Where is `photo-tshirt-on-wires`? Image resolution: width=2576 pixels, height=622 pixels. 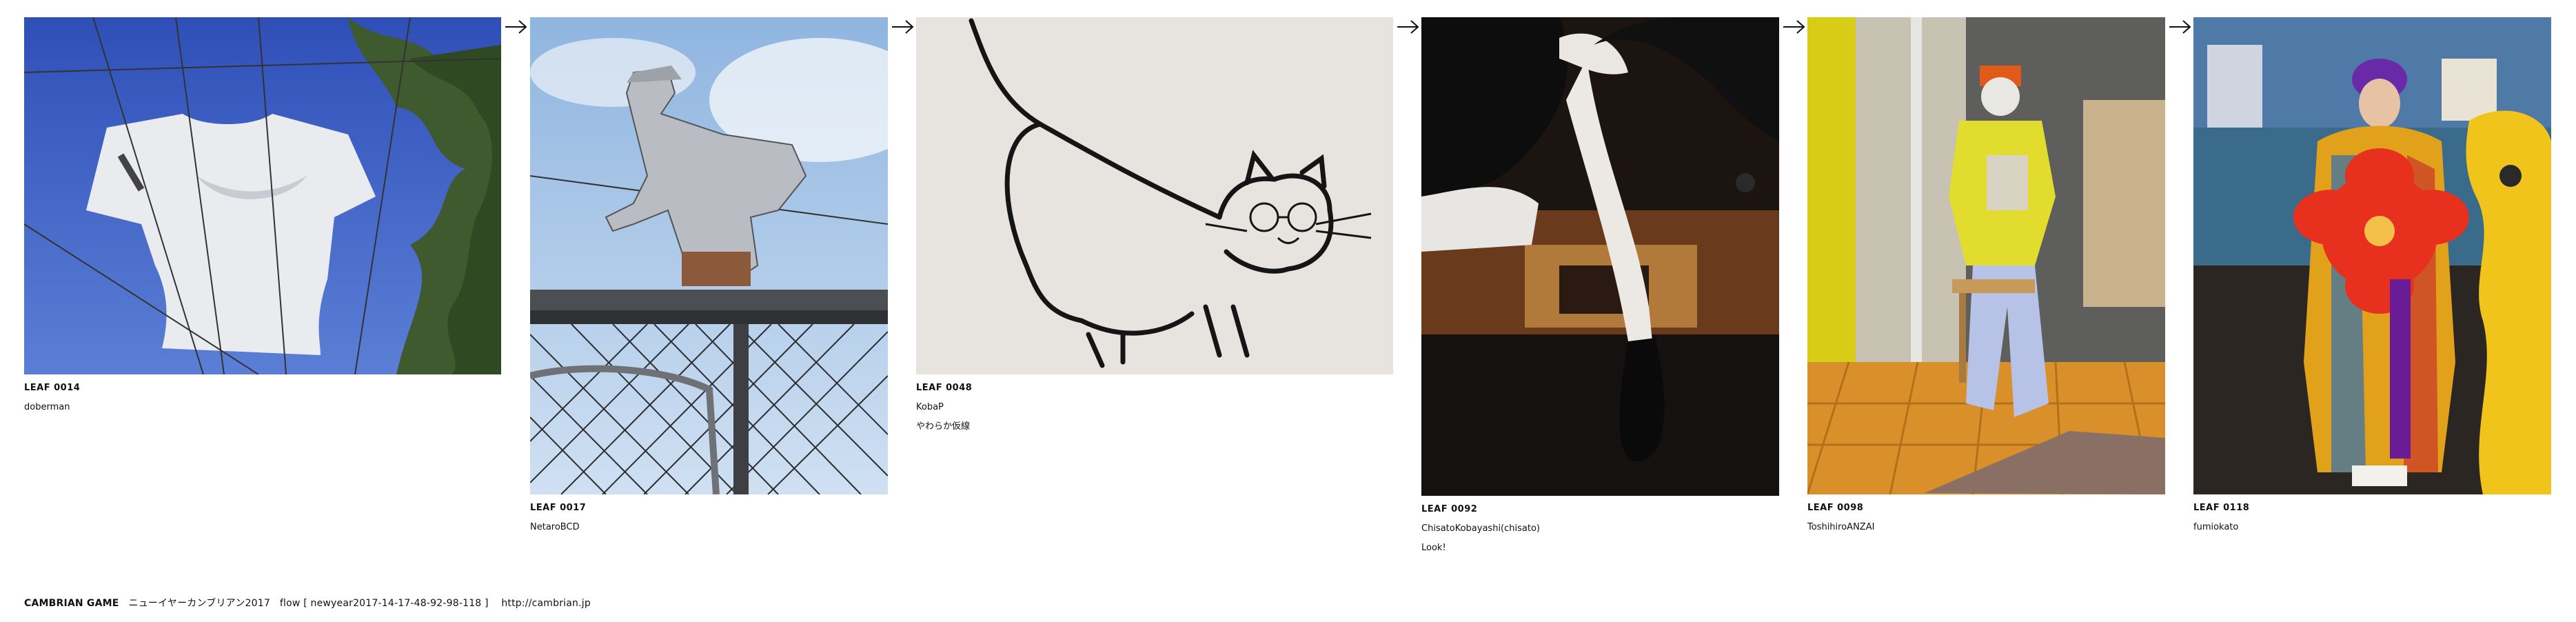
photo-tshirt-on-wires is located at coordinates (262, 195).